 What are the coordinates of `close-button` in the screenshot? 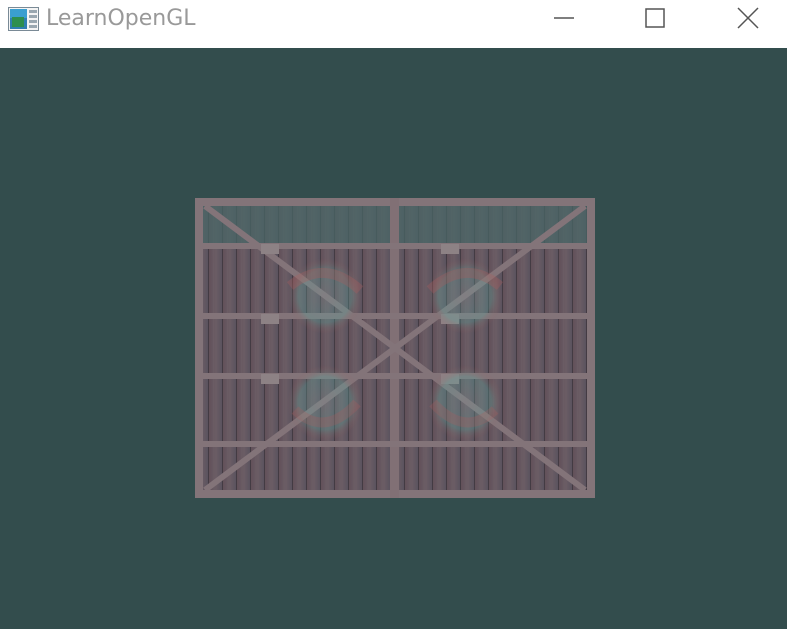 It's located at (748, 20).